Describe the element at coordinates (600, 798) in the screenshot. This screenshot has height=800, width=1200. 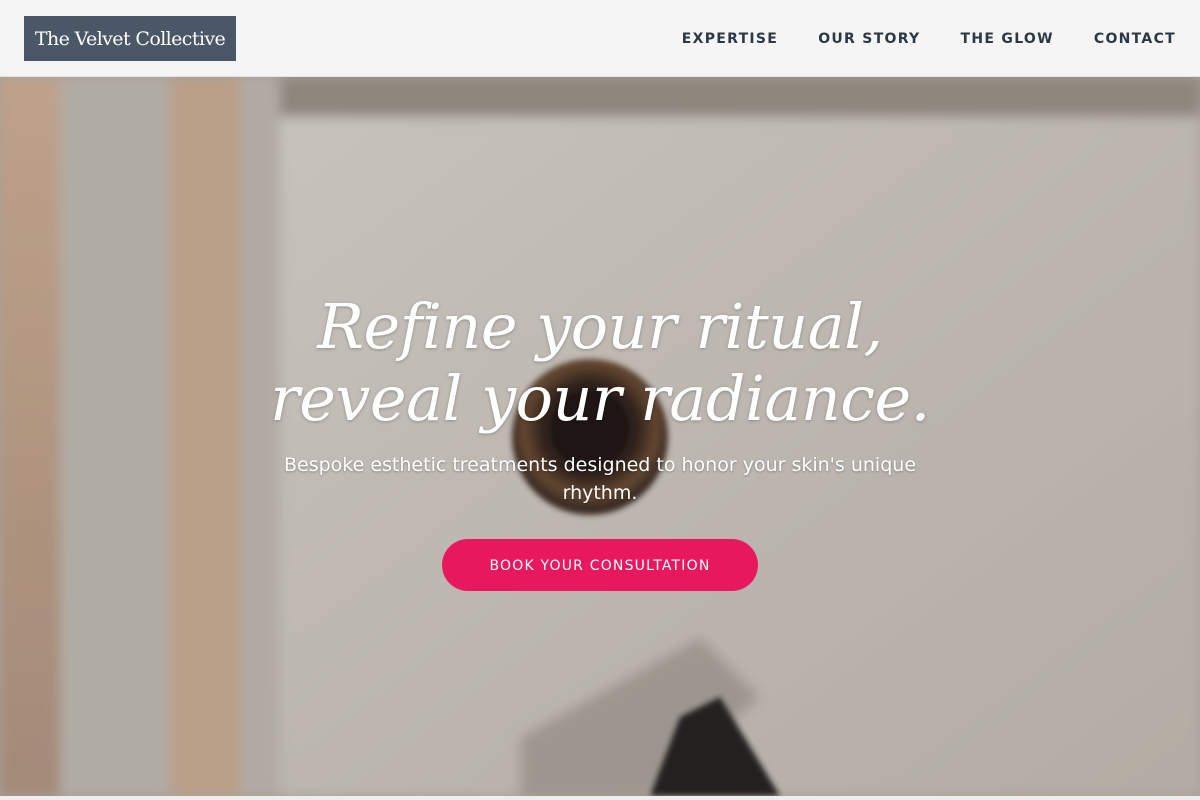
I see `page-bottom-strip` at that location.